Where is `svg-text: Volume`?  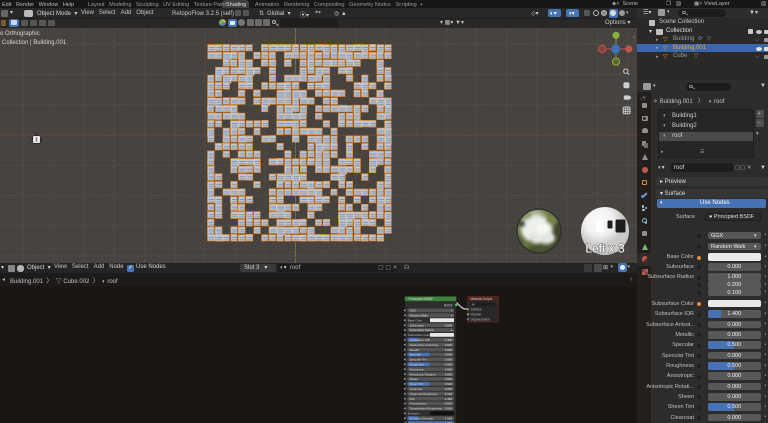
svg-text: Volume is located at coordinates (476, 314).